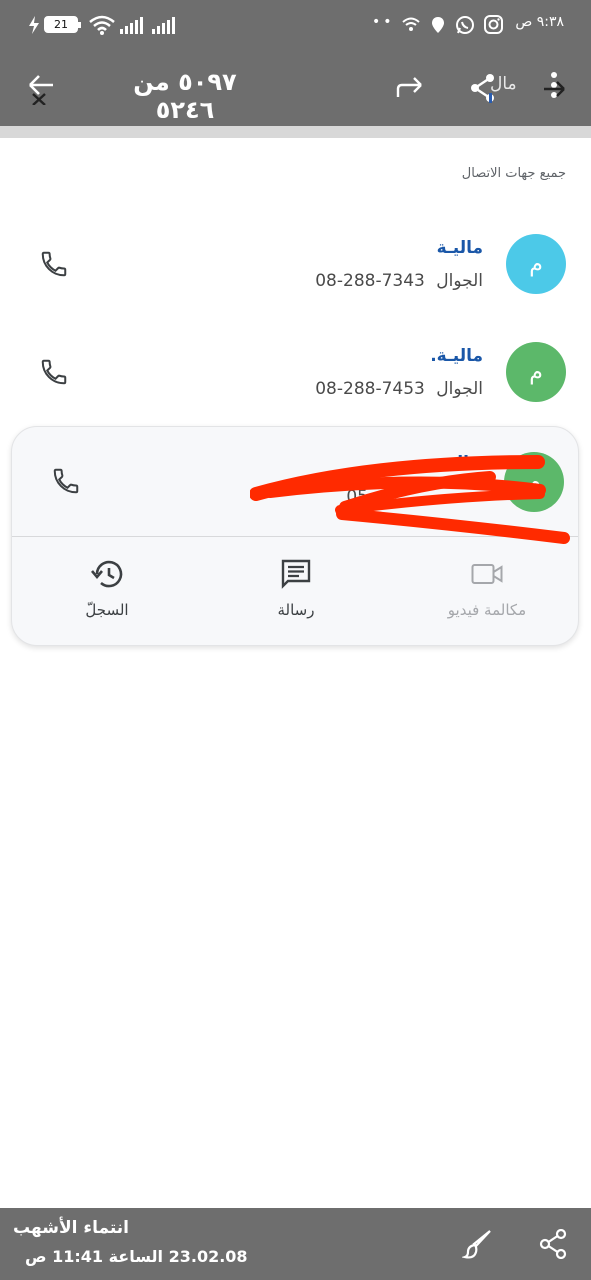  I want to click on instagram-icon, so click(493, 24).